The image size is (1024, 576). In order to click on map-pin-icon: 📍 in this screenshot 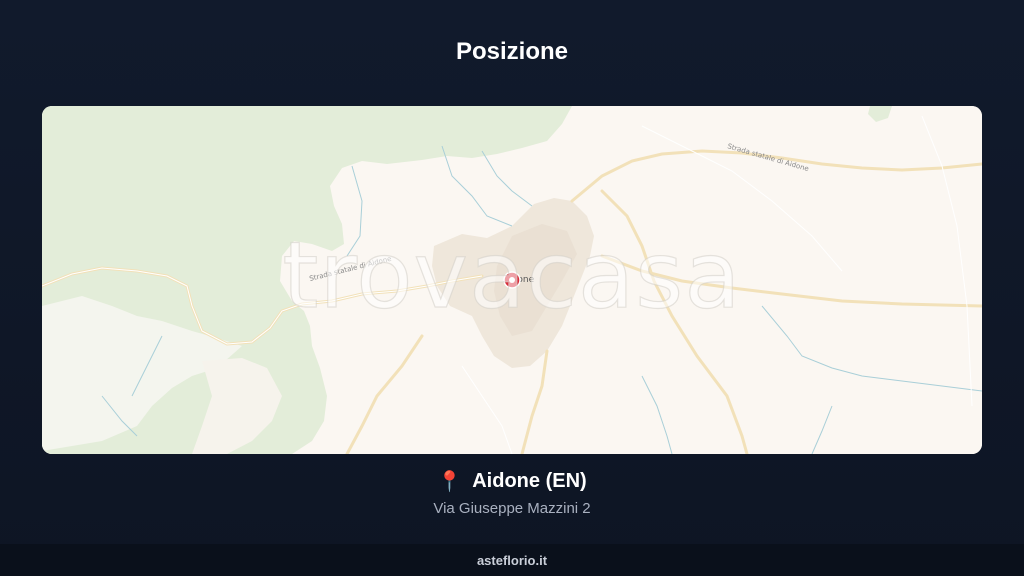, I will do `click(450, 481)`.